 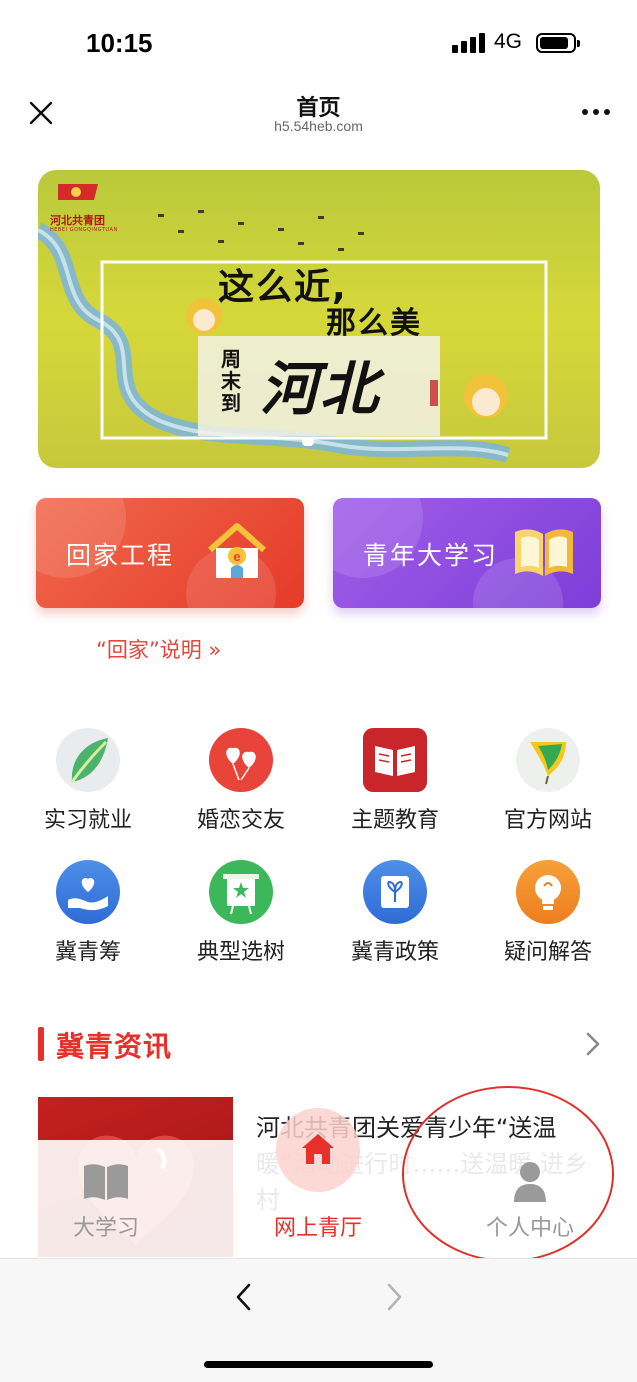 What do you see at coordinates (508, 41) in the screenshot?
I see `network-label: 4G` at bounding box center [508, 41].